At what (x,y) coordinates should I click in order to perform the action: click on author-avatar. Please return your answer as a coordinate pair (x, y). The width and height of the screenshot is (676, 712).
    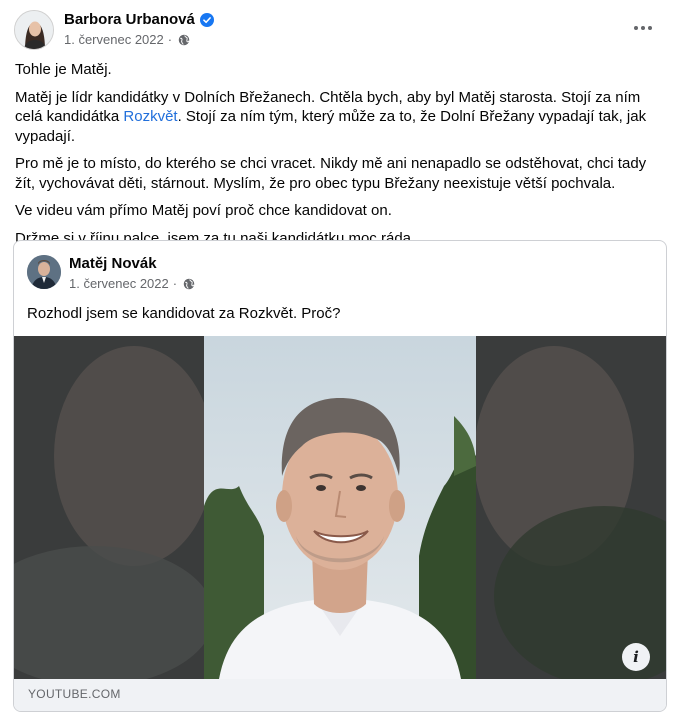
    Looking at the image, I should click on (34, 30).